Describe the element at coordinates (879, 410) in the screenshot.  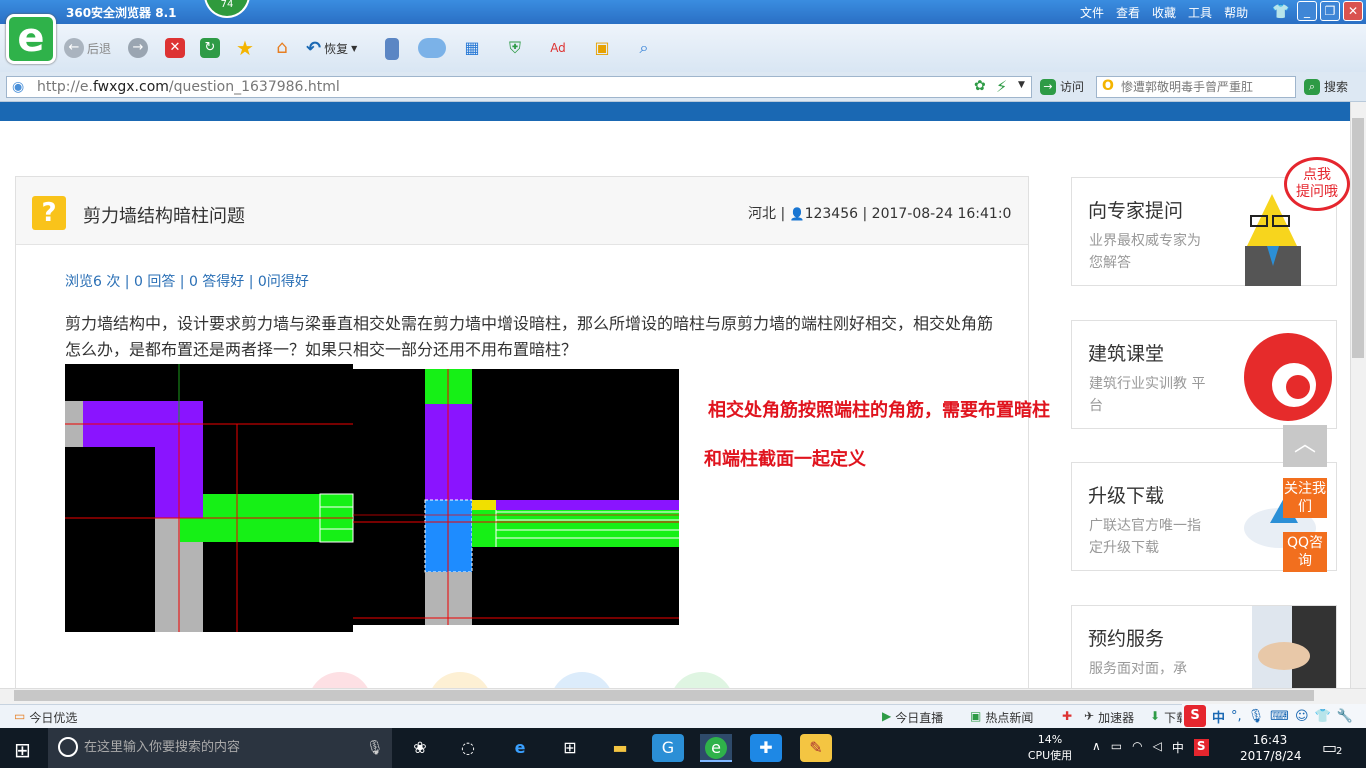
I see `answer-note-1: 相交处角筋按照端柱的角筋，需要布置暗柱` at that location.